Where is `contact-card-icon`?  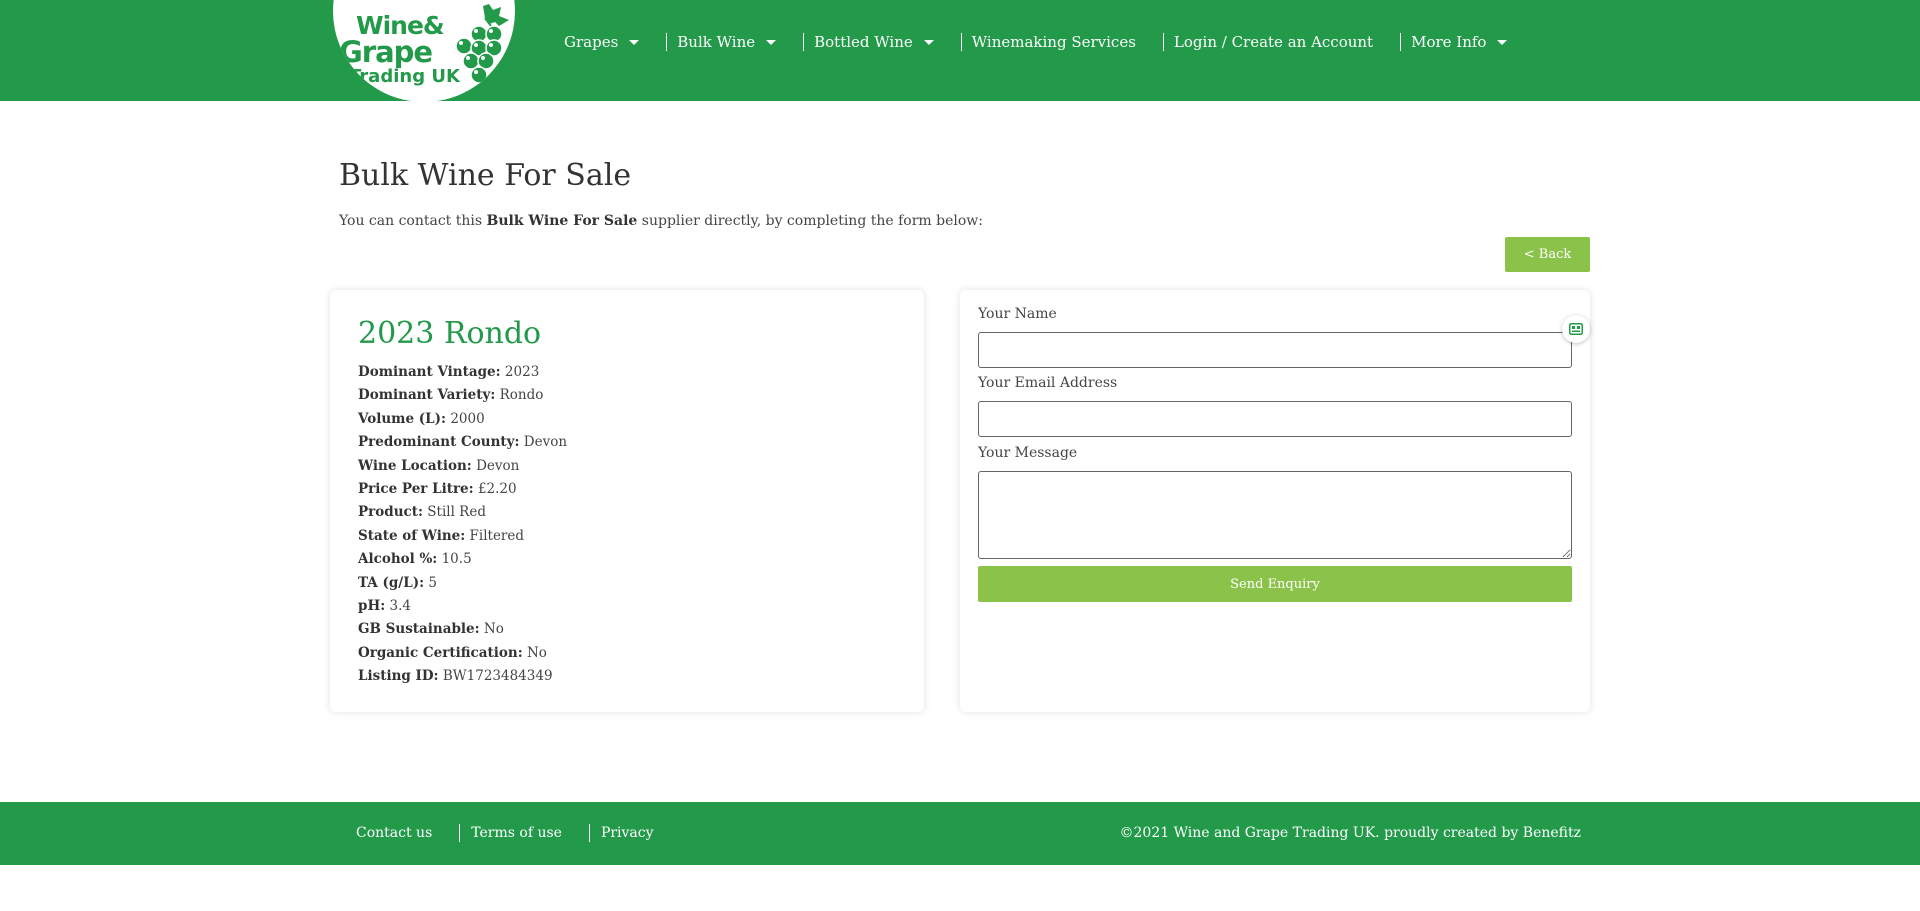 contact-card-icon is located at coordinates (1576, 329).